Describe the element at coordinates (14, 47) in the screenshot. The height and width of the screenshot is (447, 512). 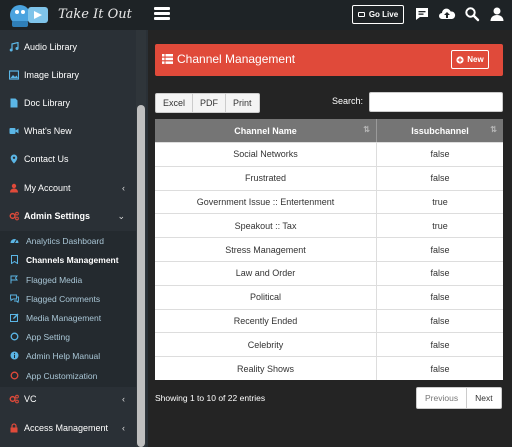
I see `music-icon` at that location.